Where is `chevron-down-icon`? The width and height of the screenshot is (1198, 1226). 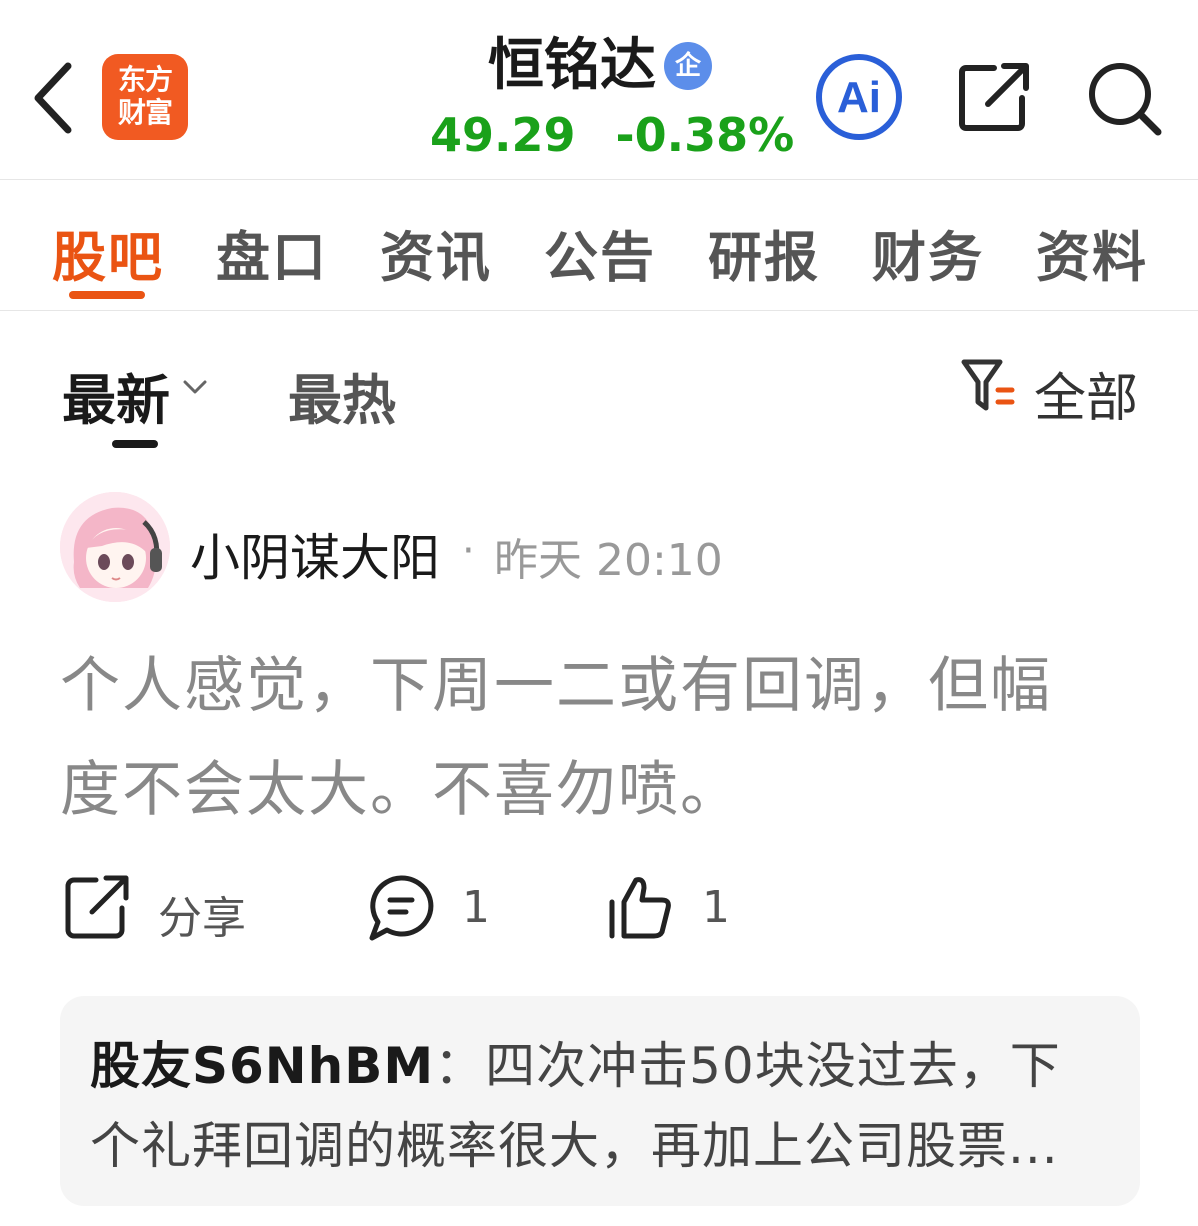 chevron-down-icon is located at coordinates (195, 387).